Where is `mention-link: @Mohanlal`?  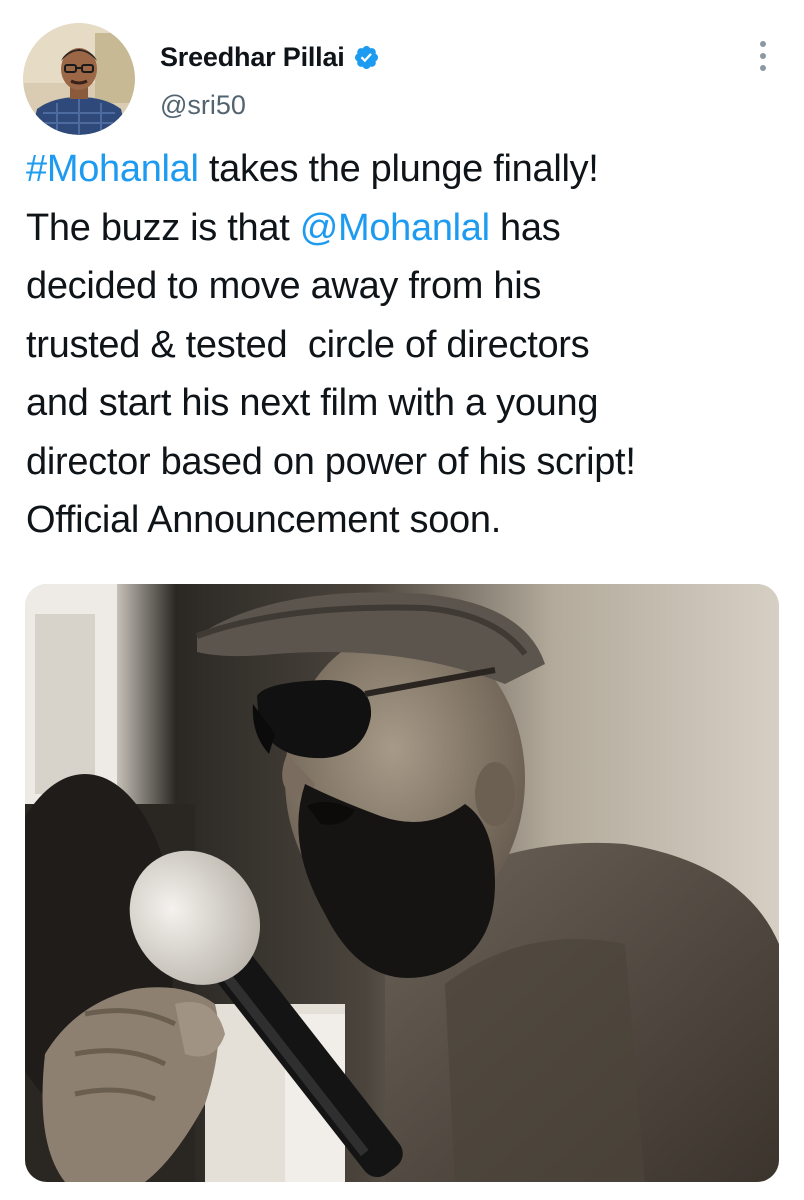
mention-link: @Mohanlal is located at coordinates (395, 228).